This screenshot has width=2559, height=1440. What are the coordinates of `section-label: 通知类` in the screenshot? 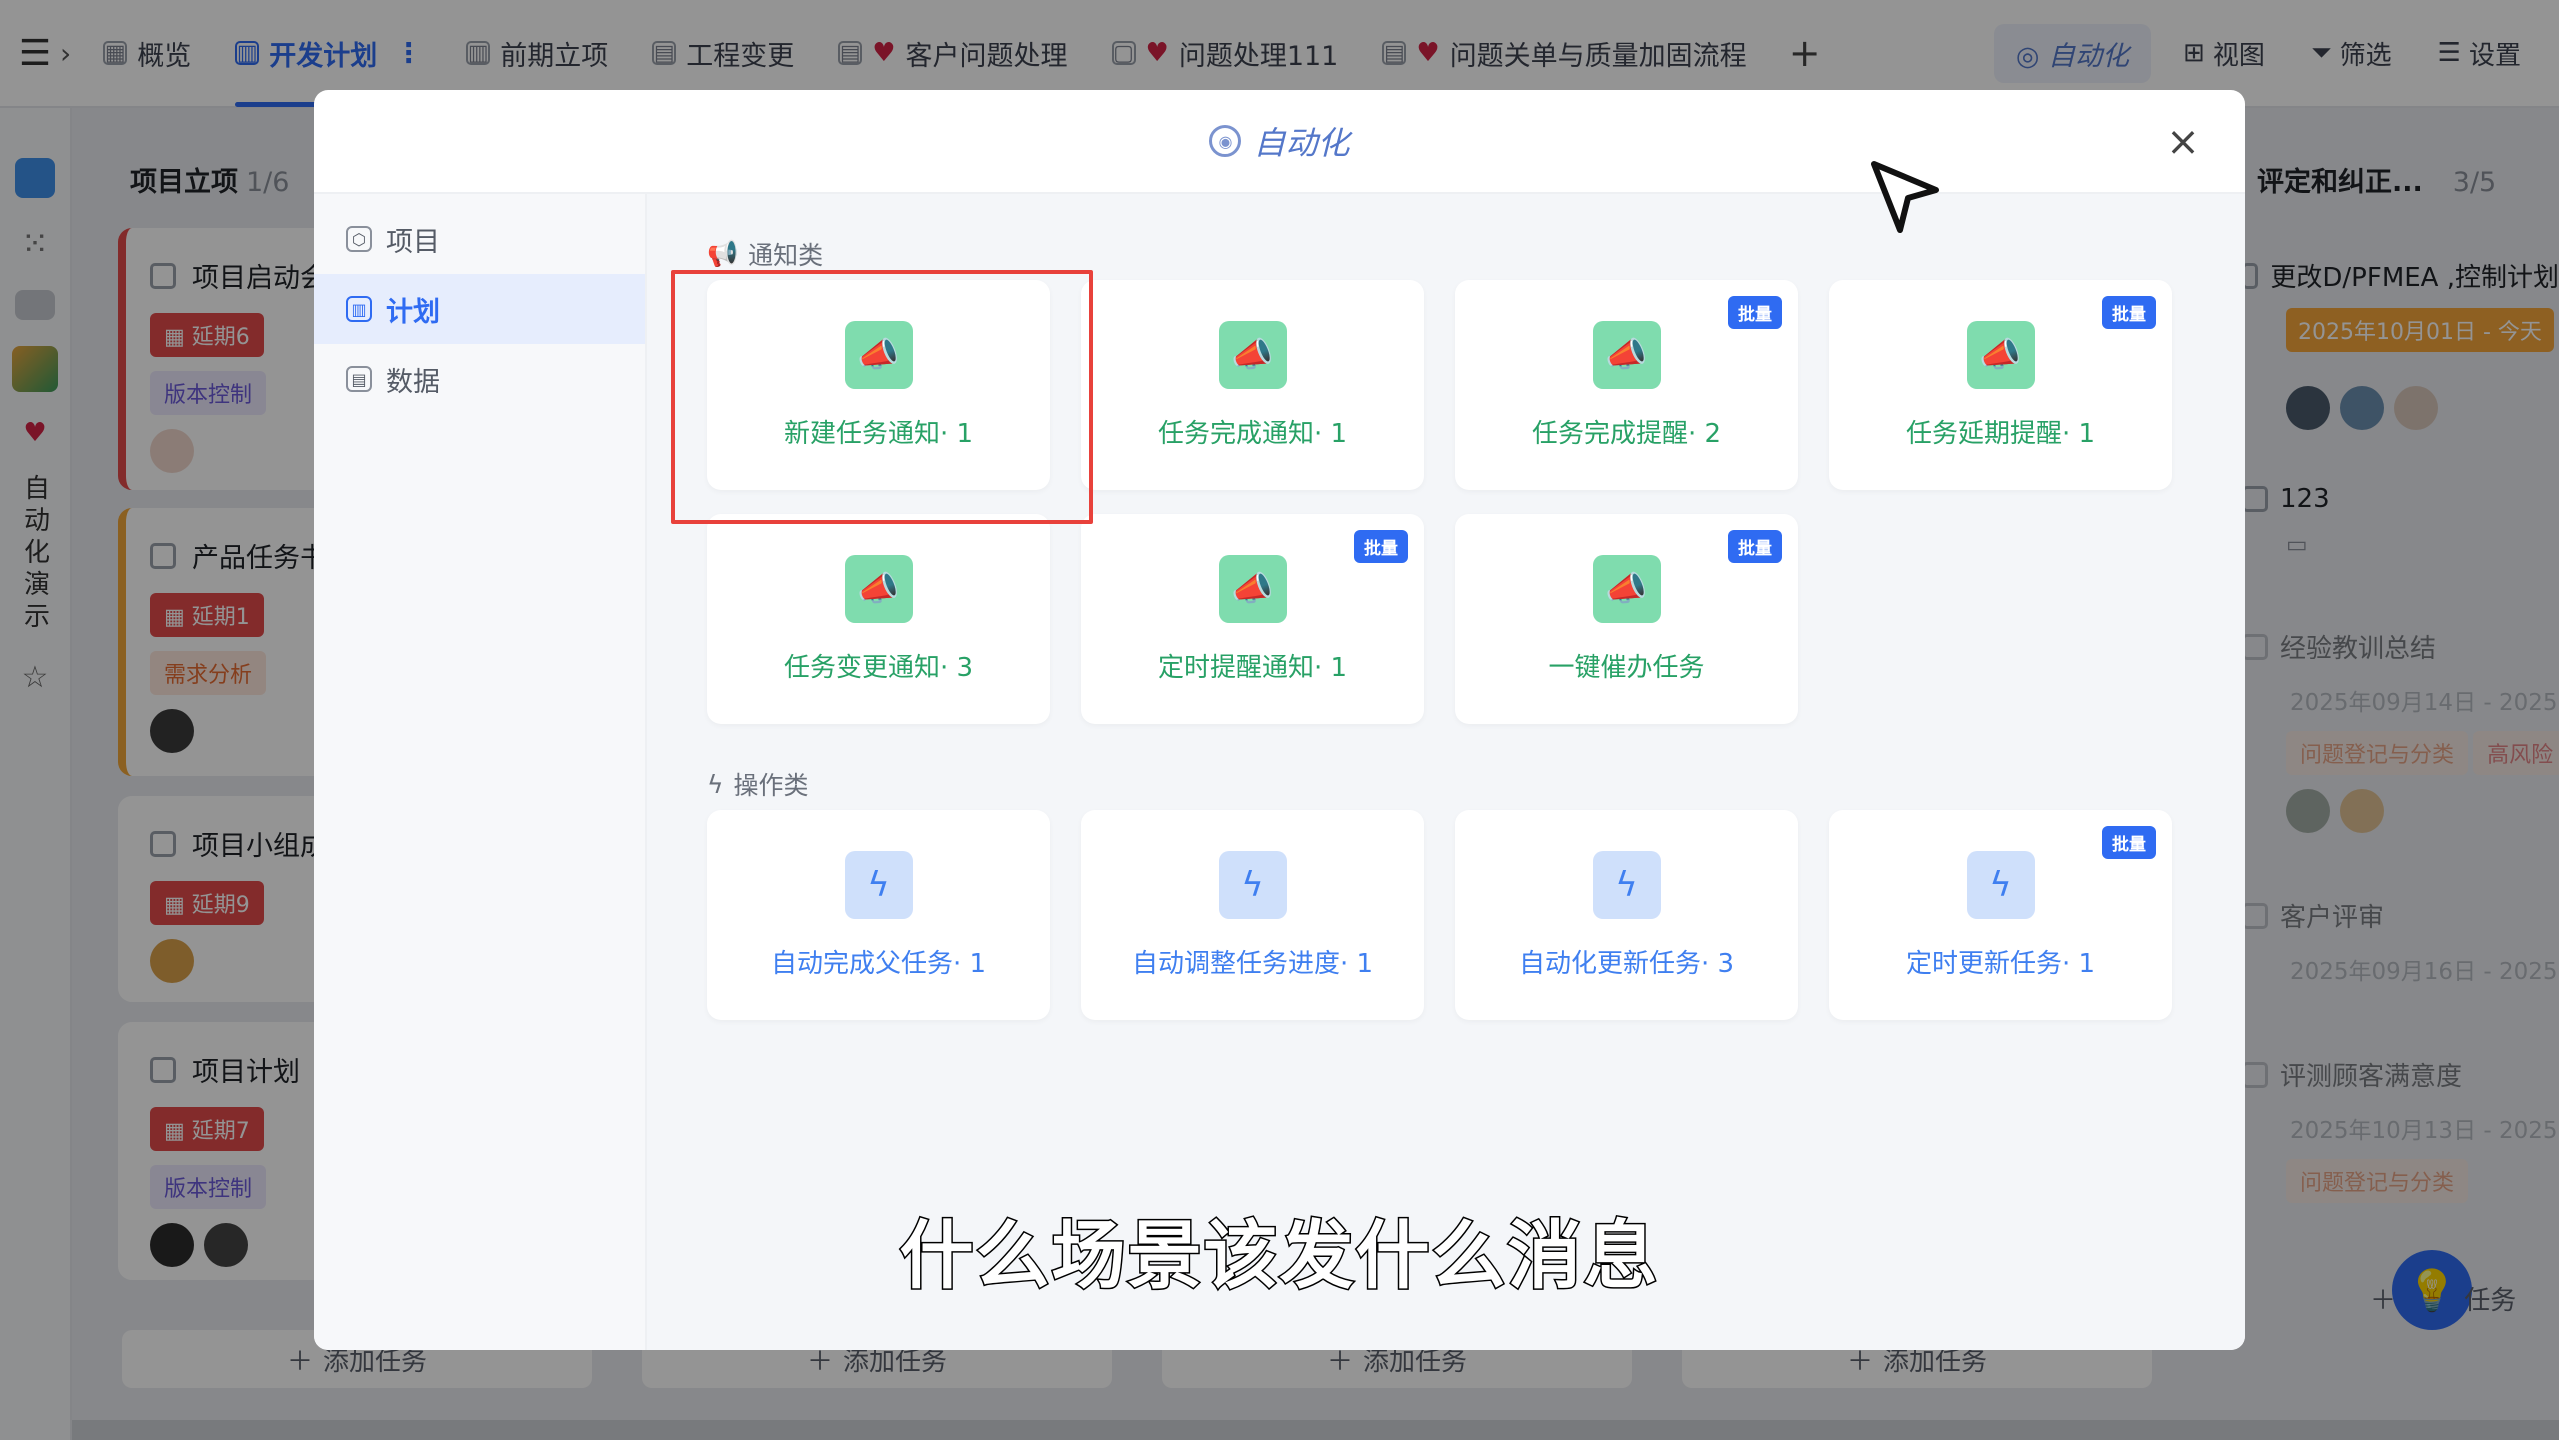 It's located at (786, 255).